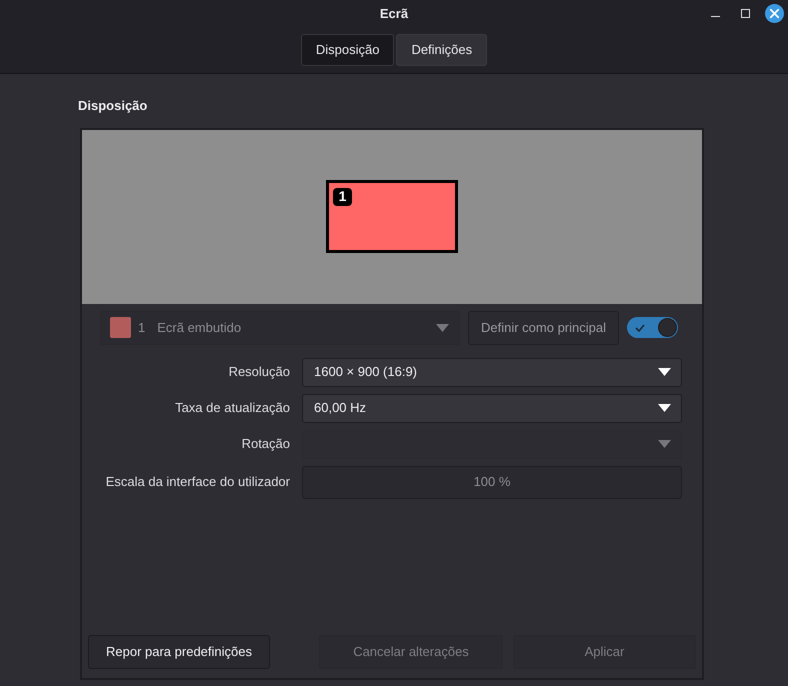  Describe the element at coordinates (667, 327) in the screenshot. I see `switch-knob-icon` at that location.